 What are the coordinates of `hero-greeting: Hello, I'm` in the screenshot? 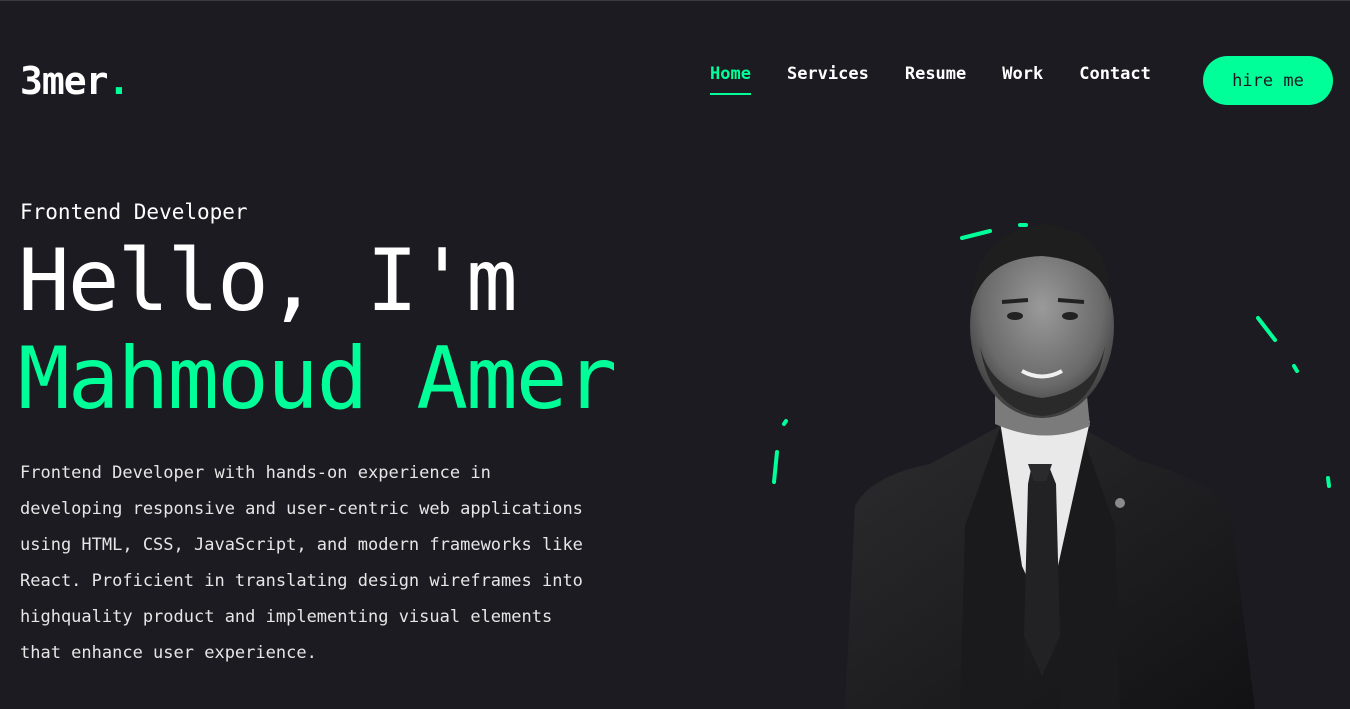 It's located at (268, 281).